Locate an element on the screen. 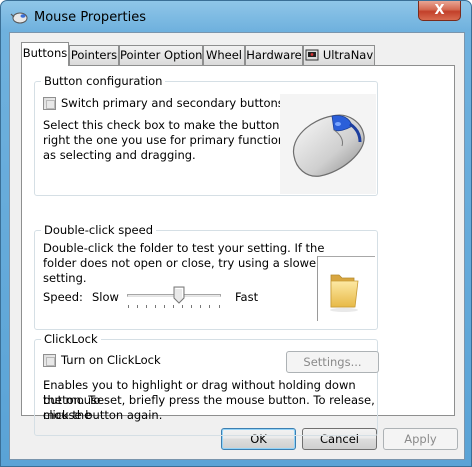 The image size is (472, 467). tab-pointers: Pointers is located at coordinates (94, 55).